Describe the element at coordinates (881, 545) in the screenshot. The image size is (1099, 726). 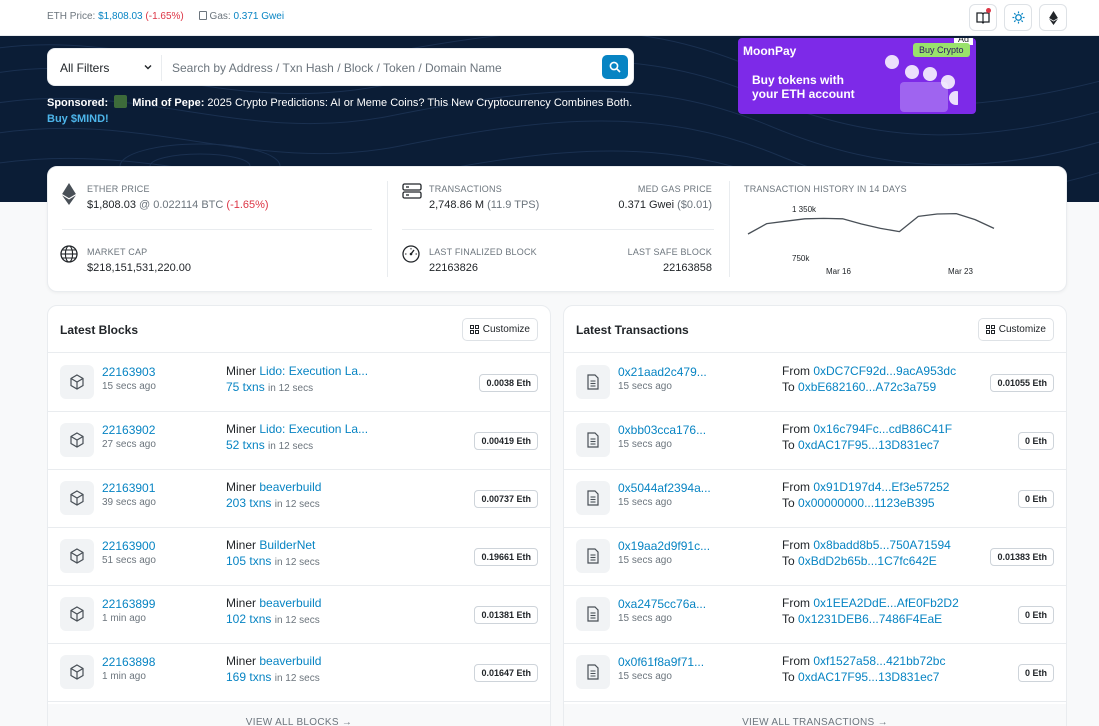
I see `from-address-link: 0x8badd8b5...750A71594` at that location.